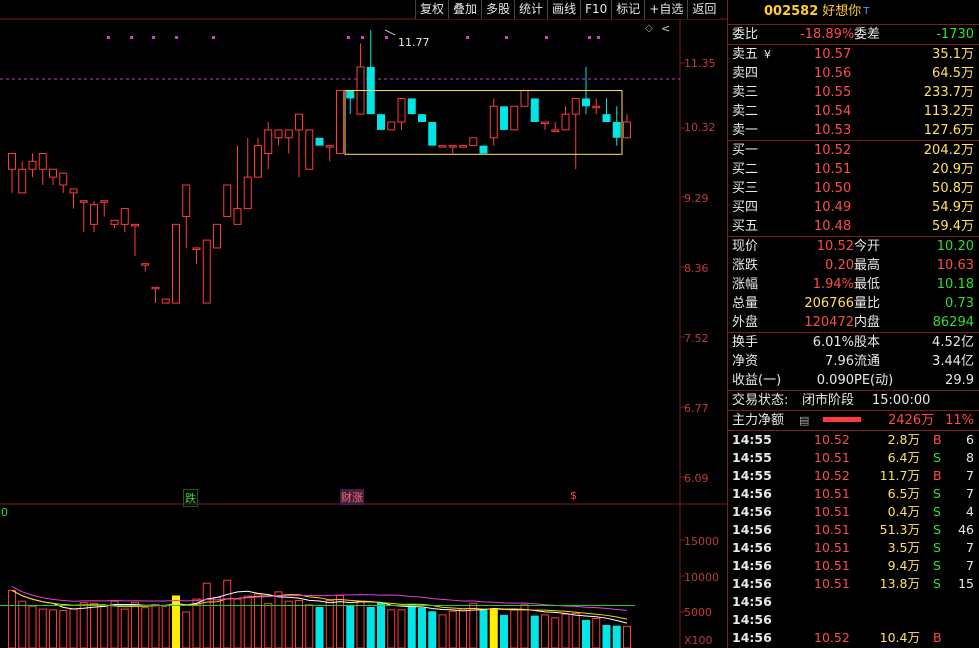 This screenshot has height=648, width=979. What do you see at coordinates (666, 9) in the screenshot?
I see `toolbar-button-7: +自选` at bounding box center [666, 9].